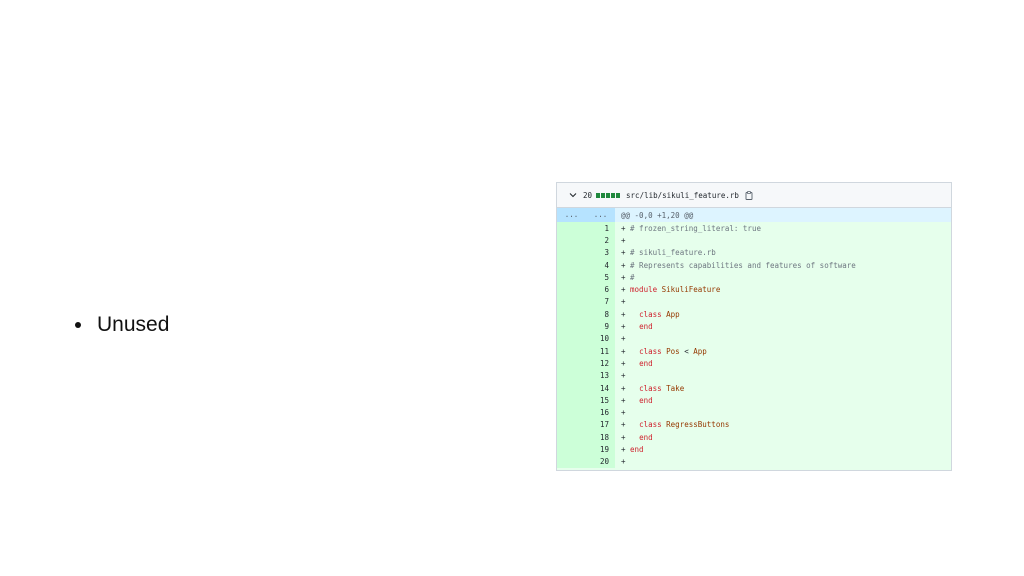 The image size is (1024, 576). I want to click on hunk-header-row: ... ... @@ -0,0 +1,20 @@, so click(754, 215).